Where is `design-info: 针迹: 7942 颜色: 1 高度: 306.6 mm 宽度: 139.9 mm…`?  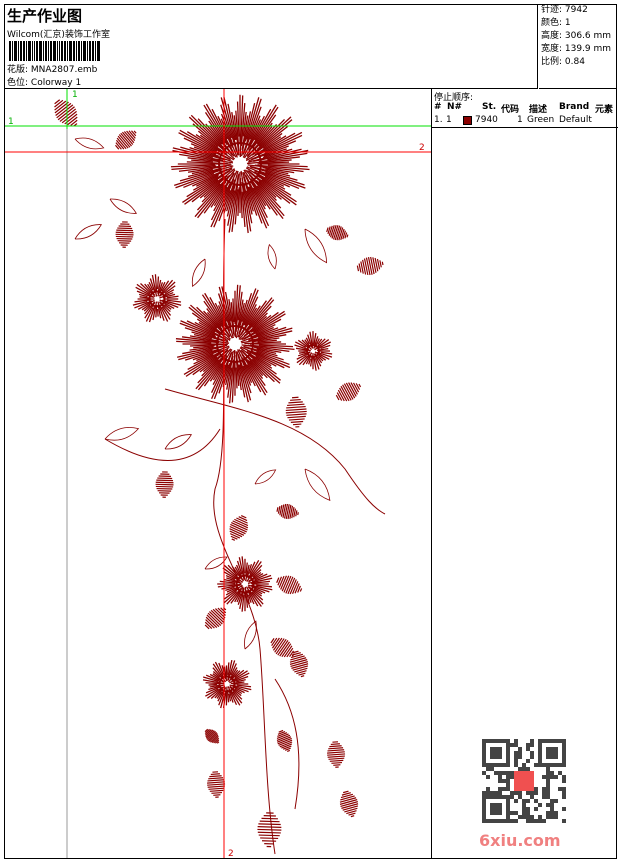
design-info: 针迹: 7942 颜色: 1 高度: 306.6 mm 宽度: 139.9 mm… is located at coordinates (578, 46).